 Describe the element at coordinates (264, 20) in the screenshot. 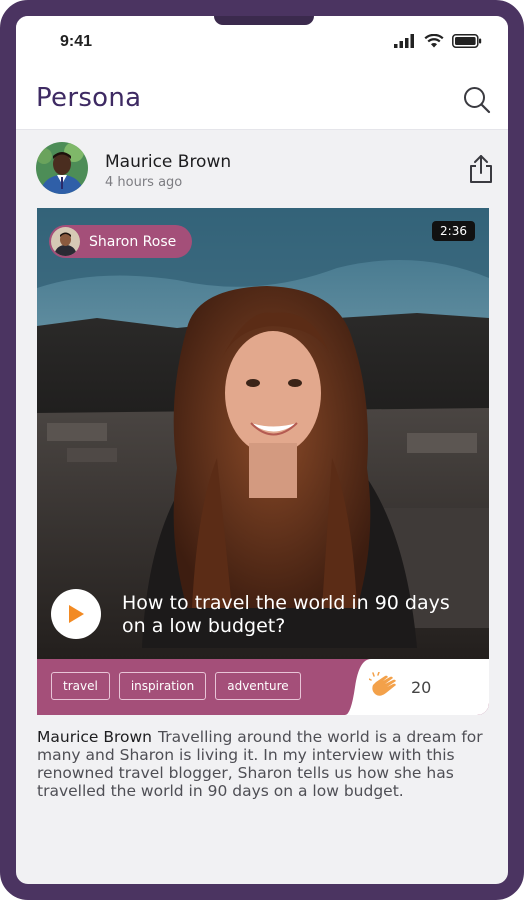

I see `phone-notch` at that location.